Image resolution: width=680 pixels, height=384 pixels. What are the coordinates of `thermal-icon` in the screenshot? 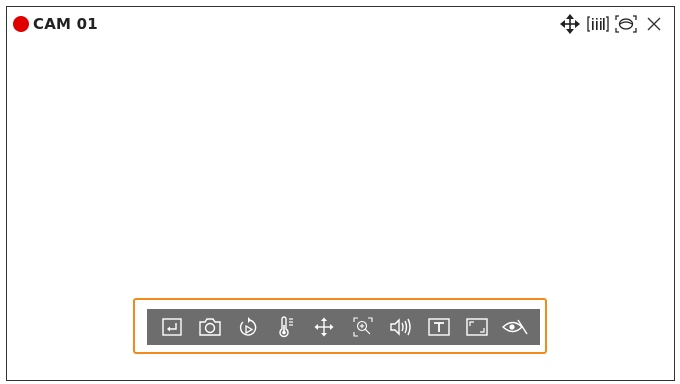 It's located at (286, 327).